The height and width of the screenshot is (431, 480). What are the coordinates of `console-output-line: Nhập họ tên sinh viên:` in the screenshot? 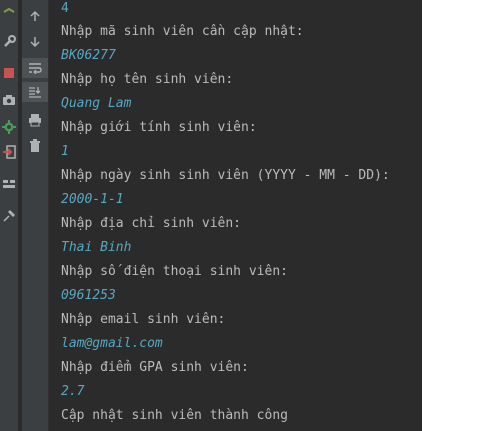 It's located at (147, 79).